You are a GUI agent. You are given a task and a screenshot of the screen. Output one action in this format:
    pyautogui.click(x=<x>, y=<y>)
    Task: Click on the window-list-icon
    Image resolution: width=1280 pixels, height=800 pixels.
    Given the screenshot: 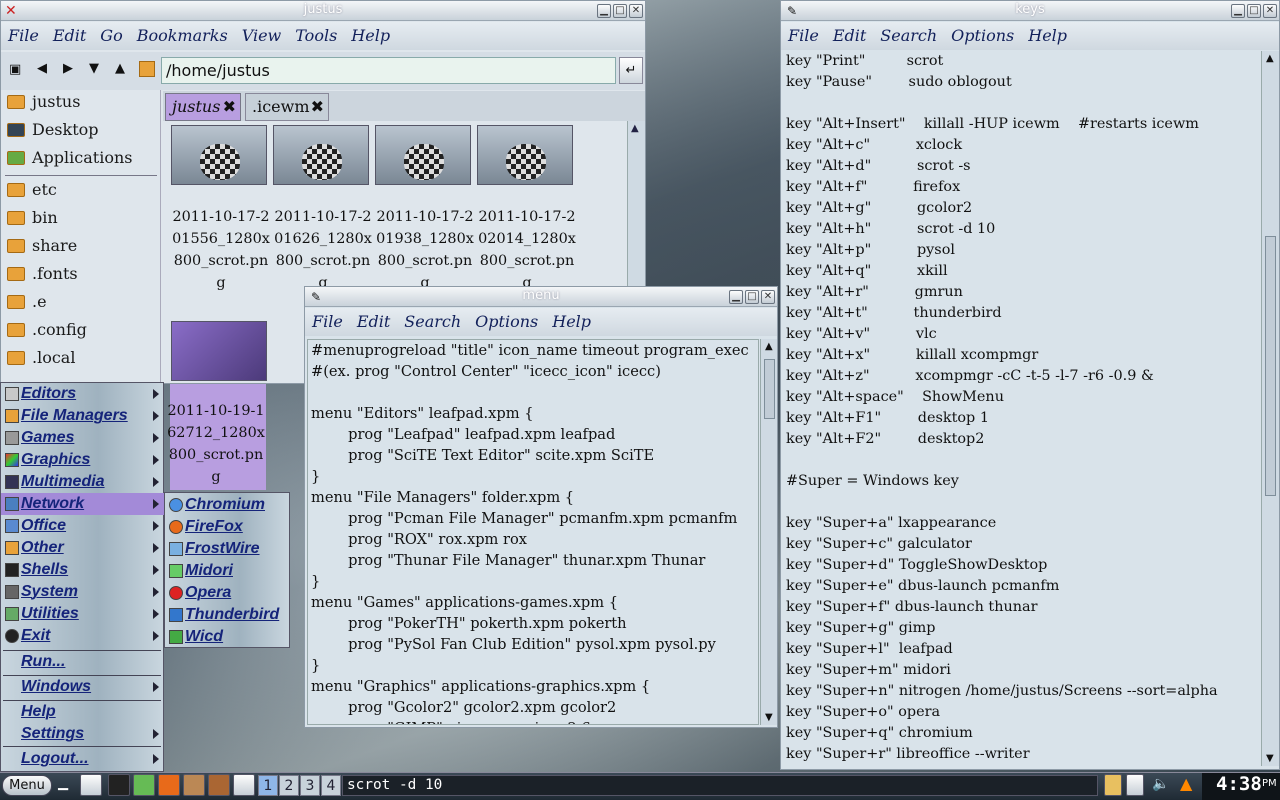 What is the action you would take?
    pyautogui.click(x=91, y=785)
    